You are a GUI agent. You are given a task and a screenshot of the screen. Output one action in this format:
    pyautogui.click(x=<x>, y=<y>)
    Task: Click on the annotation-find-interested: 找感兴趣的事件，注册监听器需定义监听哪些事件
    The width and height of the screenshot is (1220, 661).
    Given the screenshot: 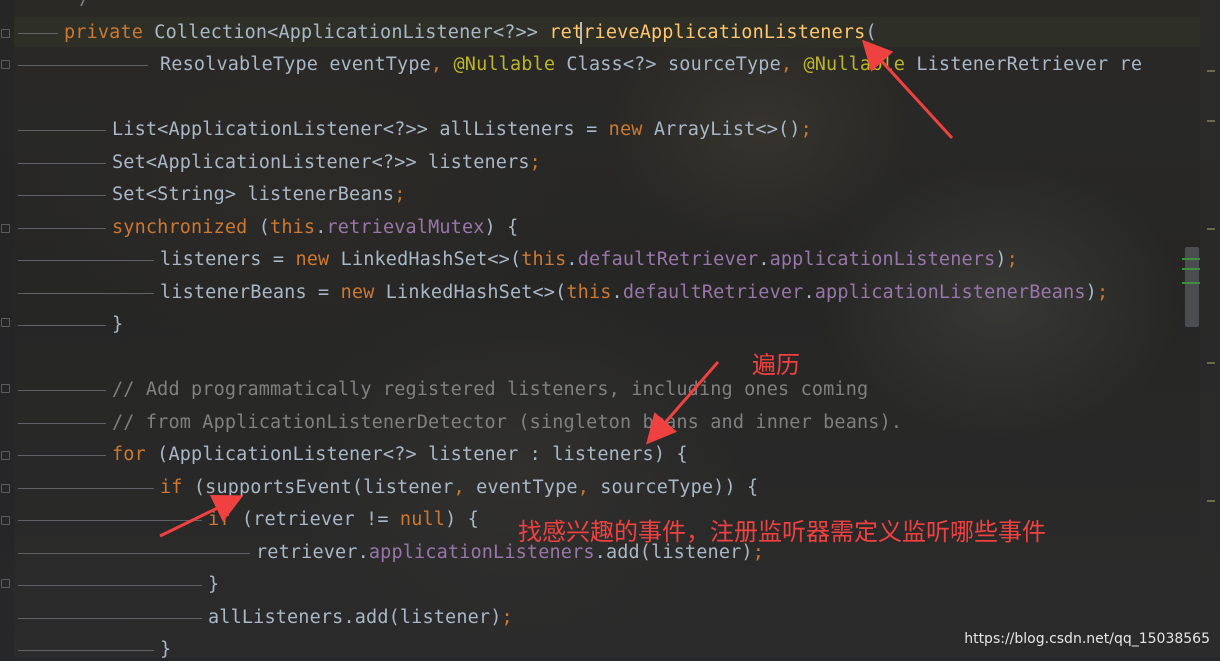 What is the action you would take?
    pyautogui.click(x=782, y=532)
    